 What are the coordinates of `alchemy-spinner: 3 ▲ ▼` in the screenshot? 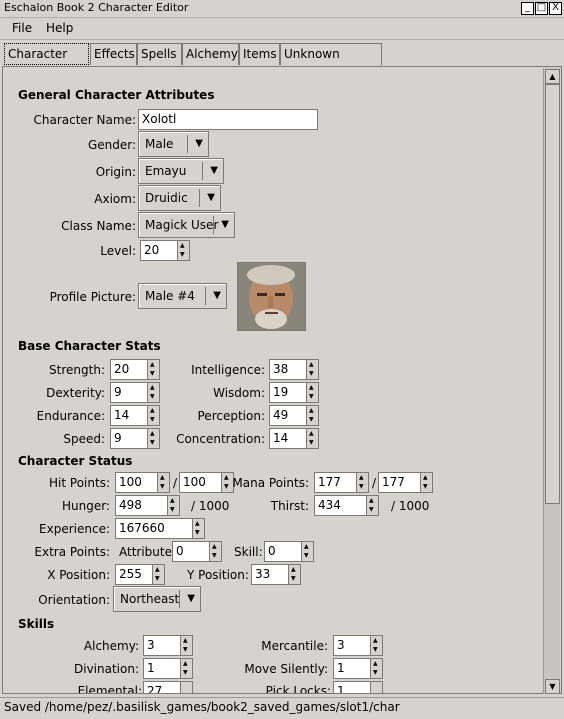 It's located at (168, 645).